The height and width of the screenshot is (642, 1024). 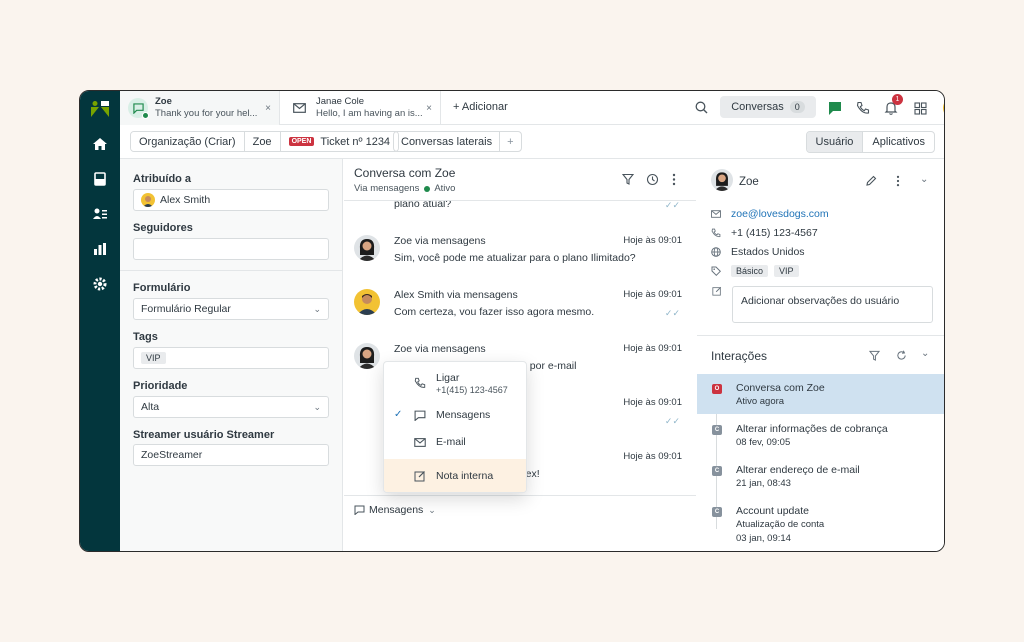 What do you see at coordinates (898, 142) in the screenshot?
I see `tab-apps: Aplicativos` at bounding box center [898, 142].